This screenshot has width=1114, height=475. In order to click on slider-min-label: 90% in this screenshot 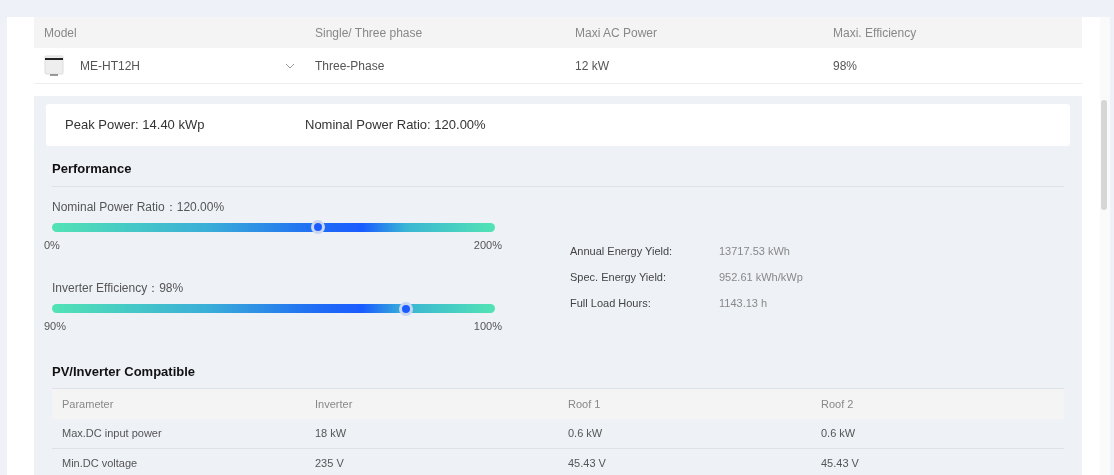, I will do `click(55, 326)`.